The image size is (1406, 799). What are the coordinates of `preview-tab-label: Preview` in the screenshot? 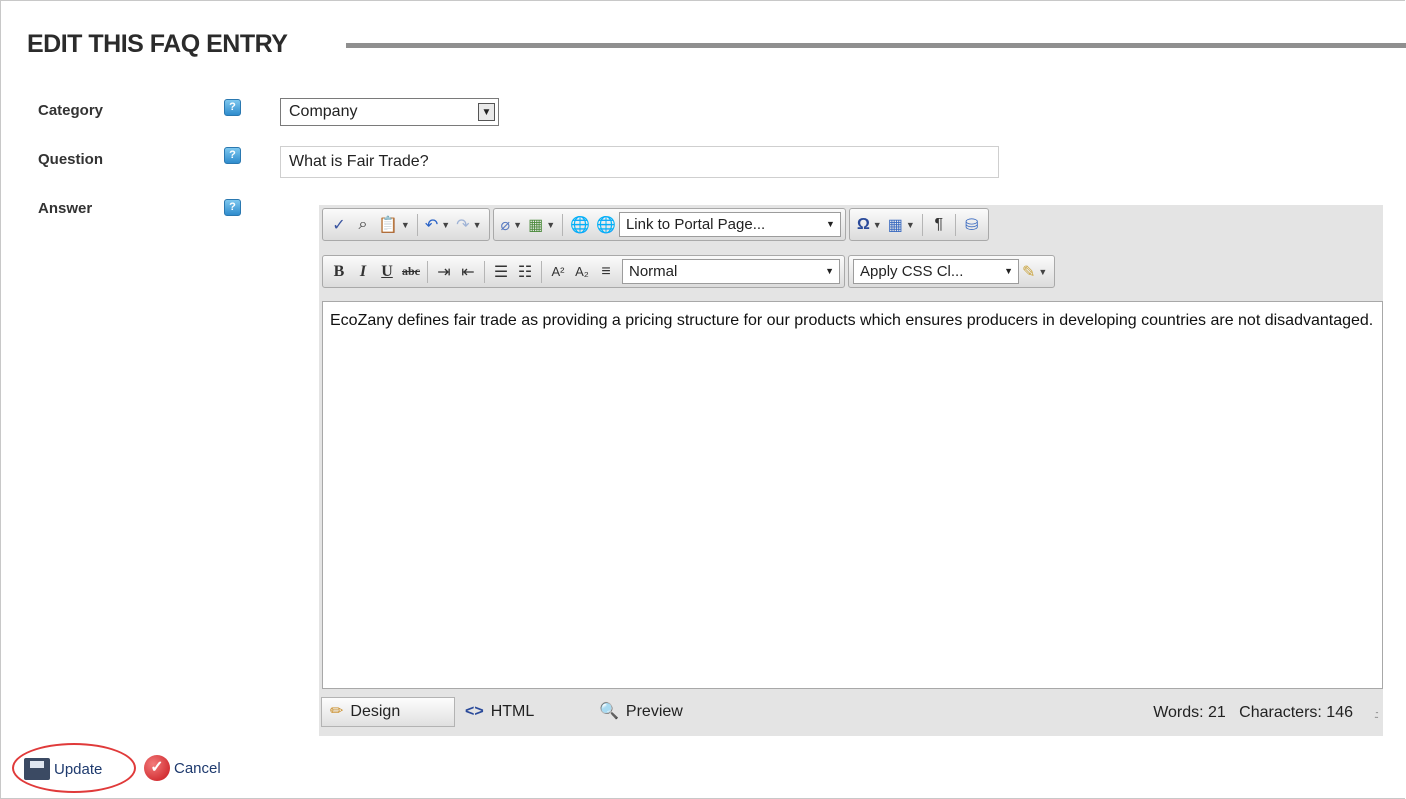 It's located at (654, 711).